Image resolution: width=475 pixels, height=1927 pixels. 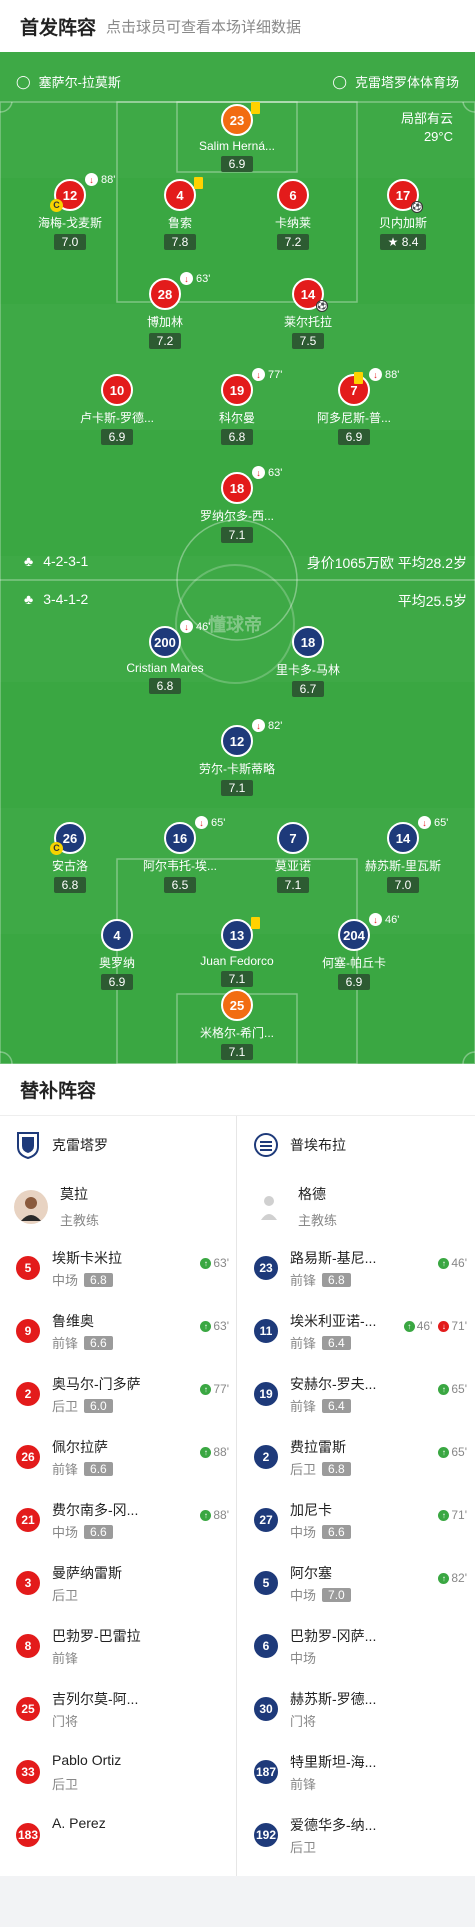 I want to click on sub-player: 8 巴勃罗-巴雷拉 前锋, so click(x=121, y=1646).